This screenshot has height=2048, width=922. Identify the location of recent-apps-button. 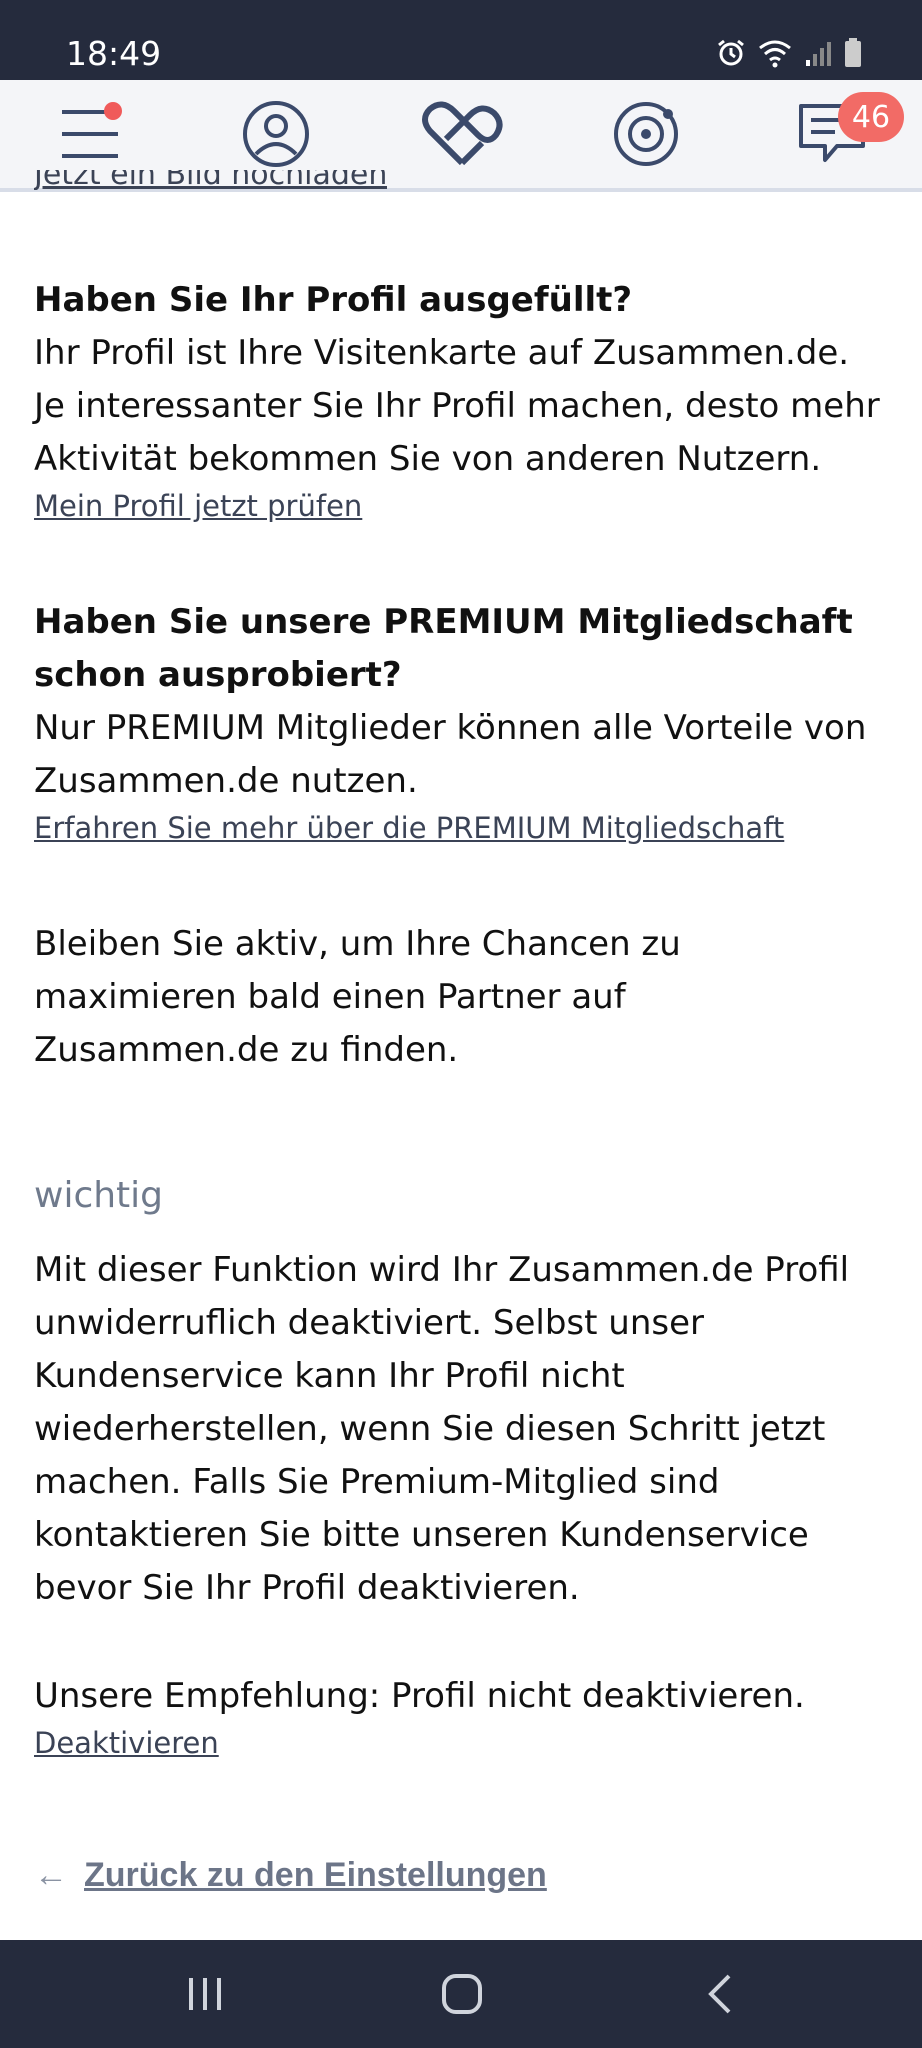
(205, 1994).